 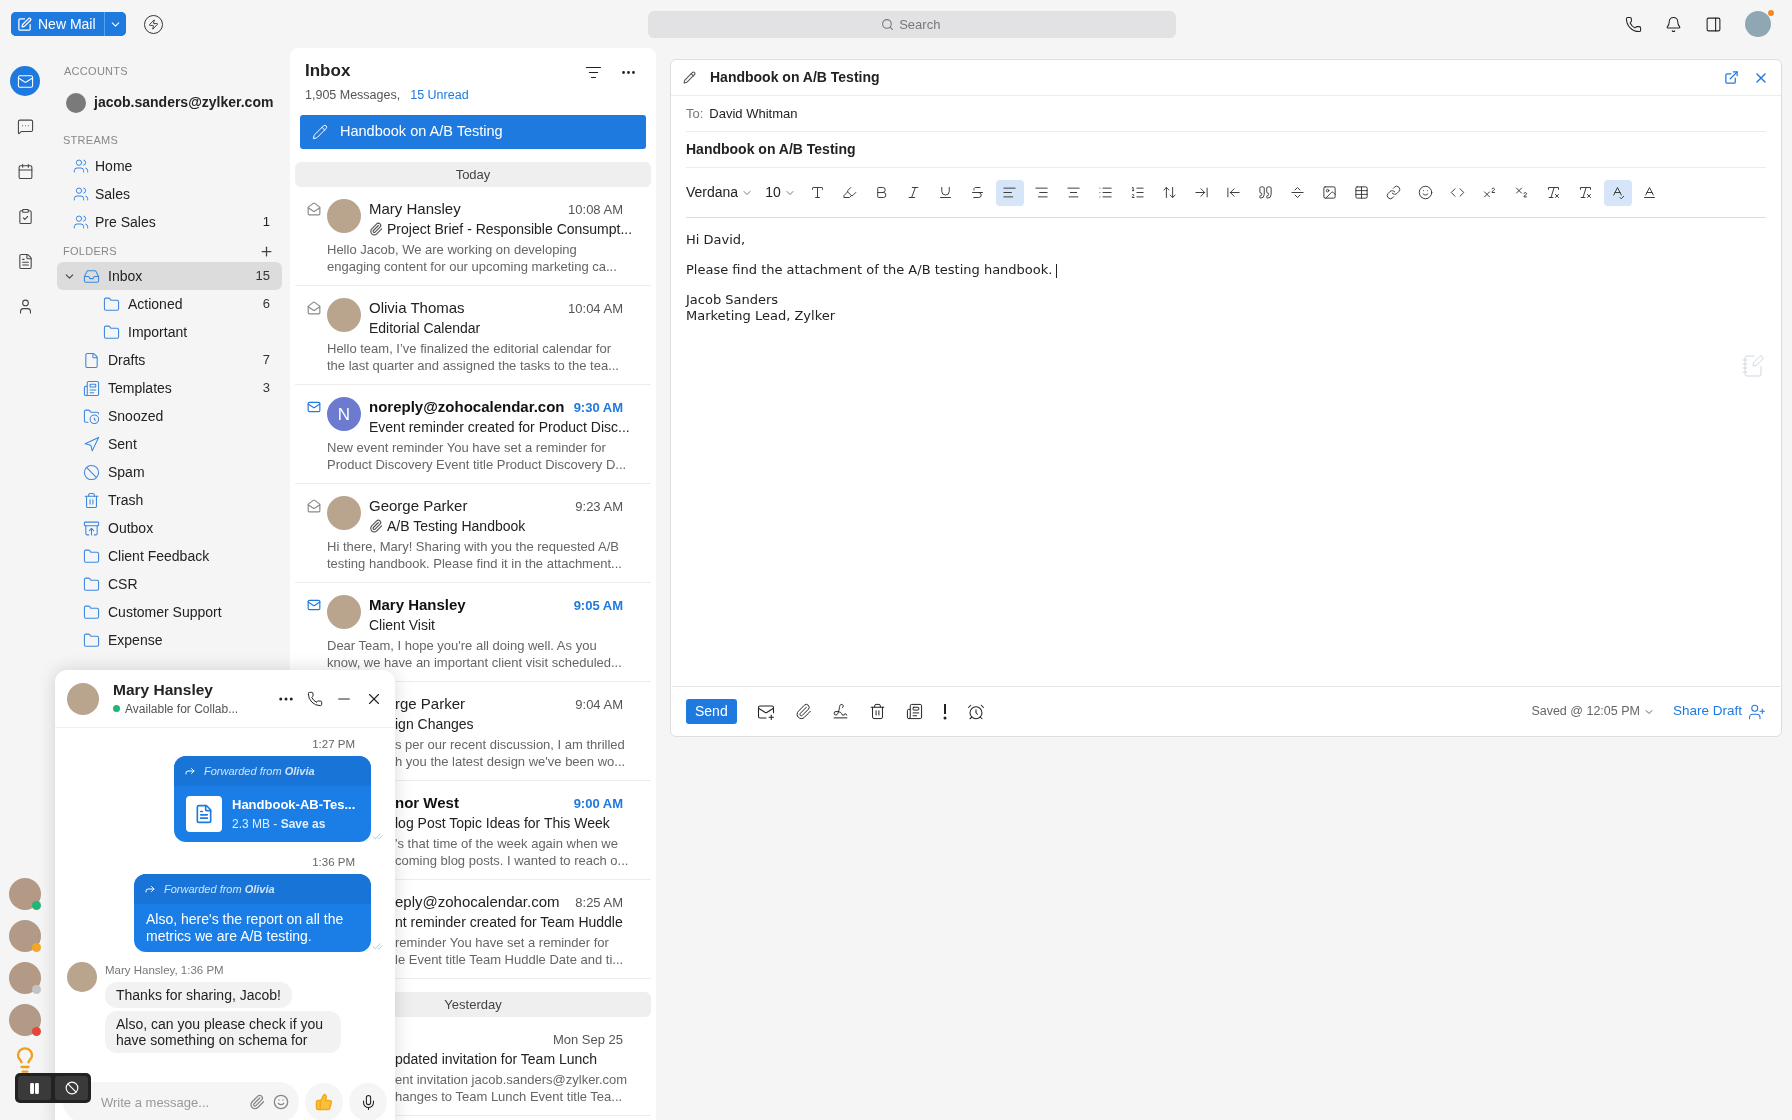 I want to click on template-icon, so click(x=914, y=711).